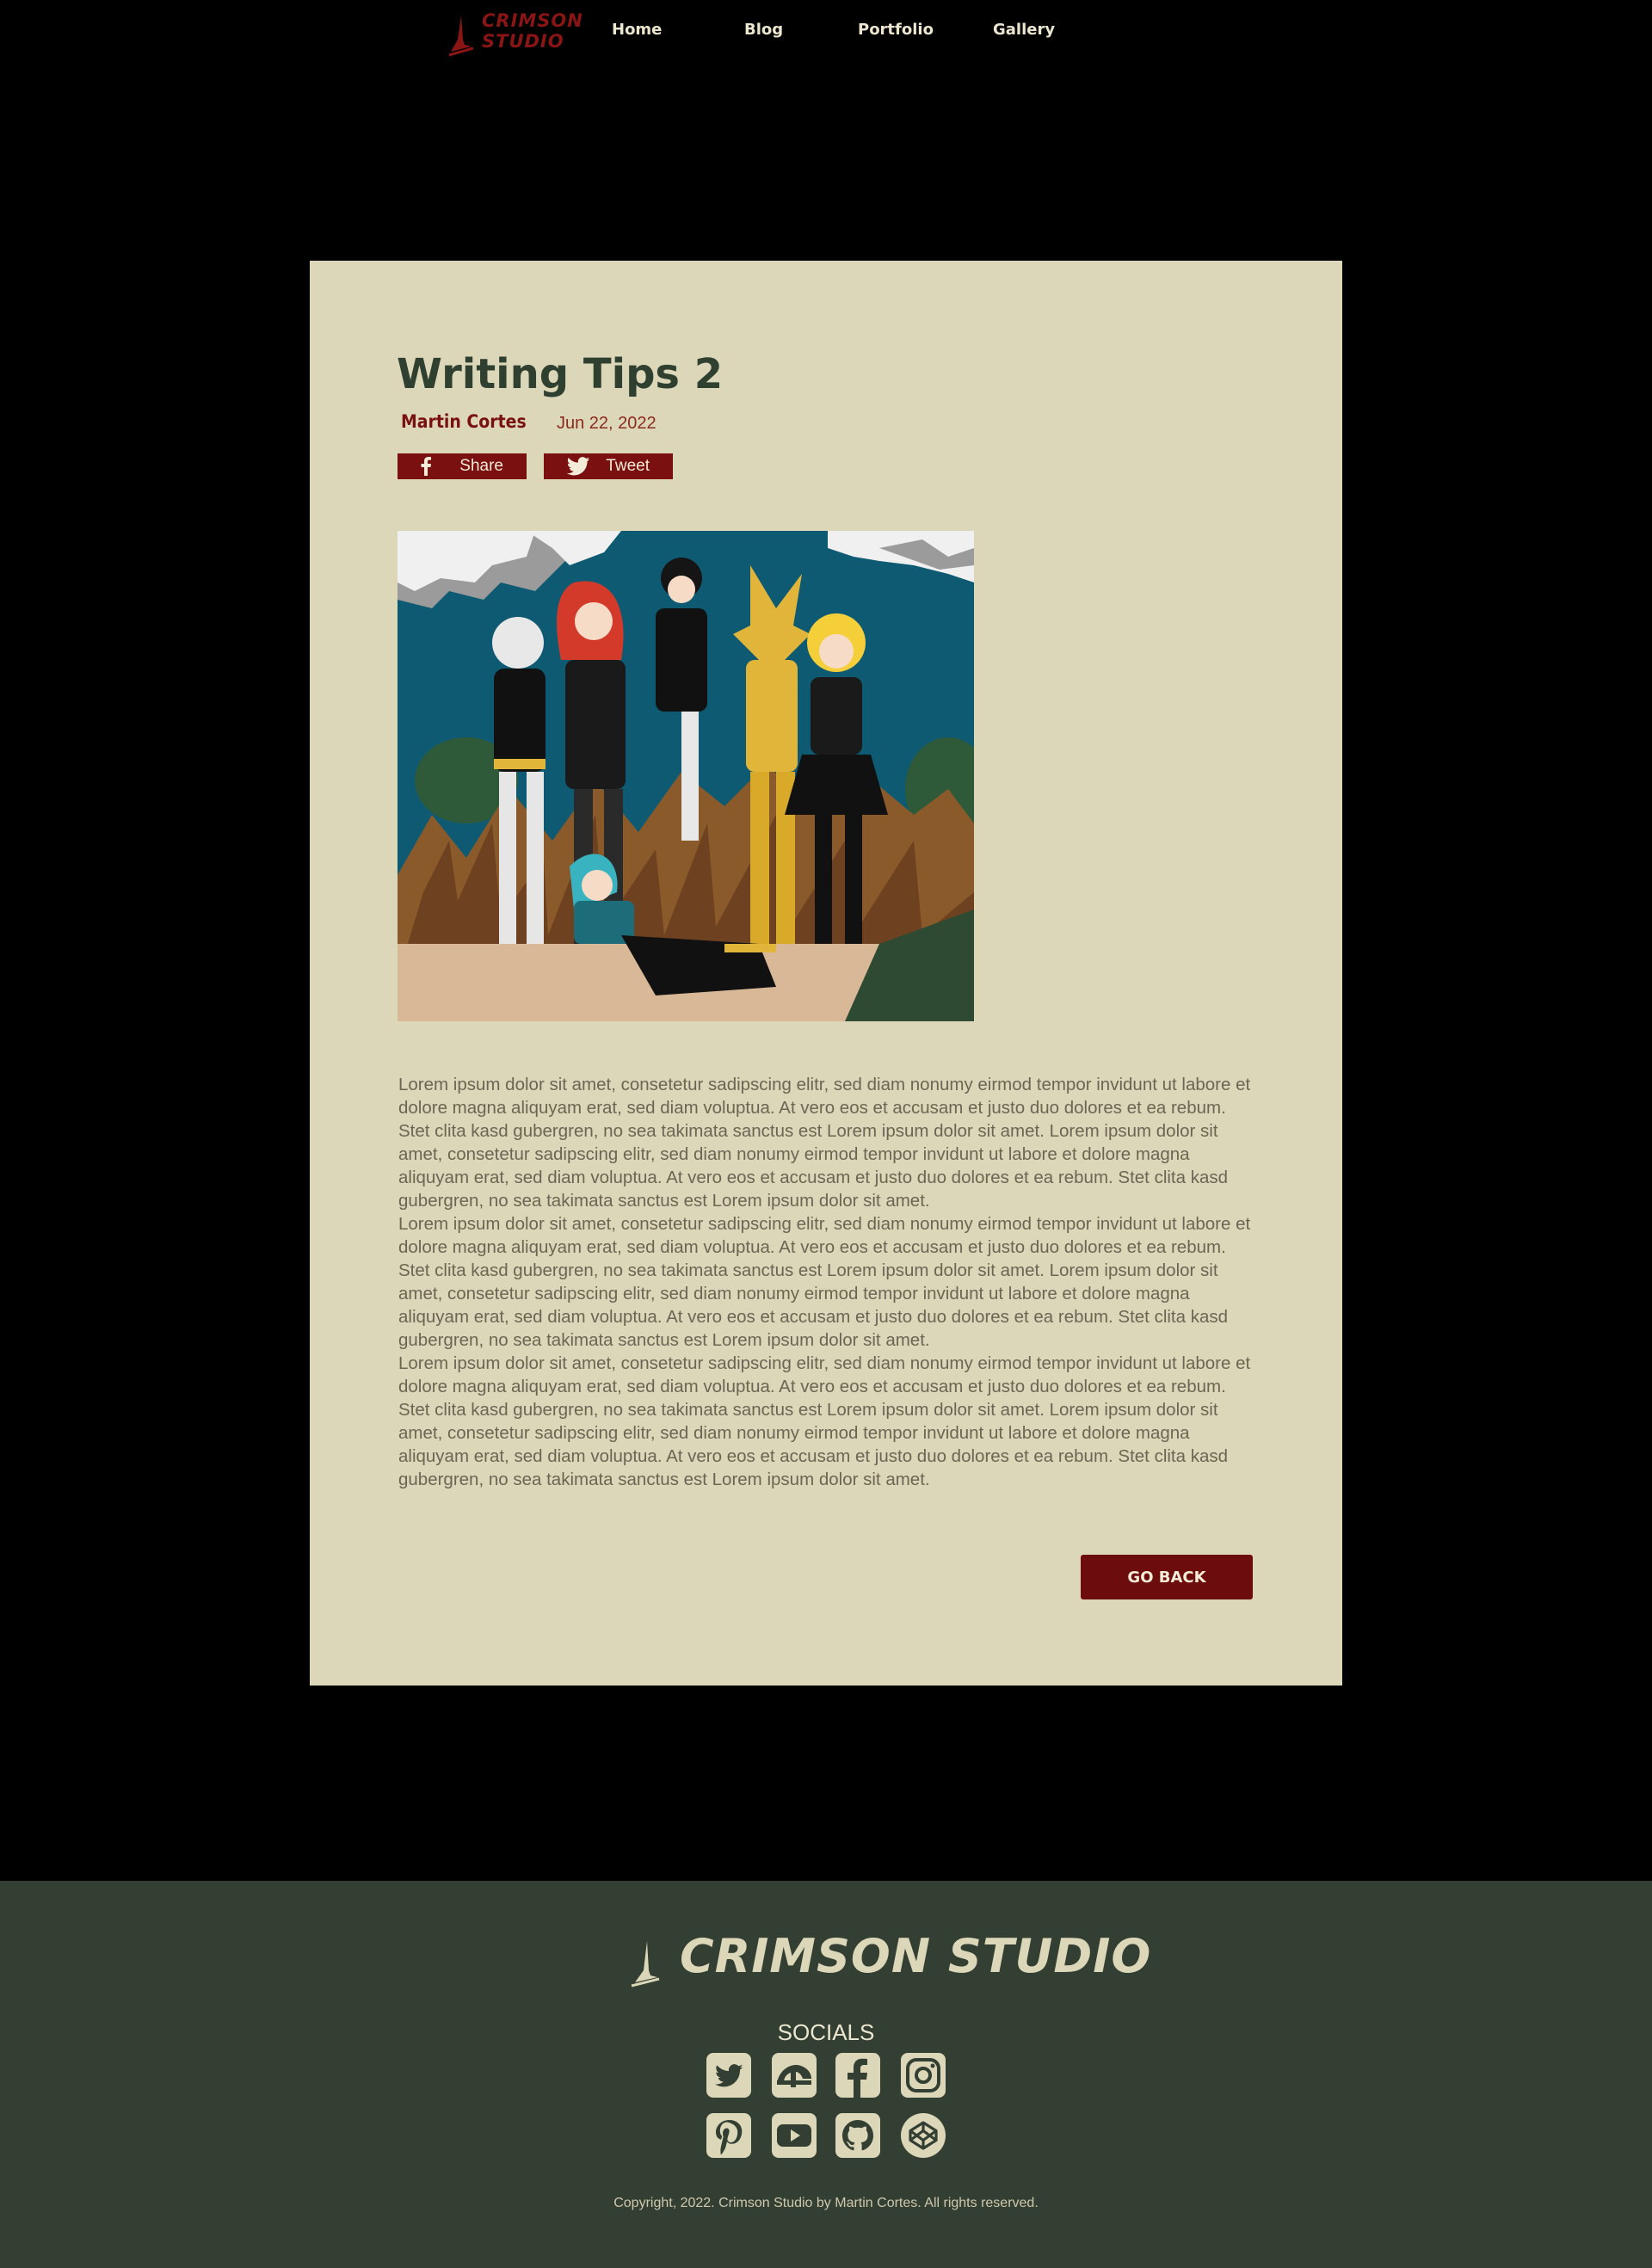 Image resolution: width=1652 pixels, height=2268 pixels. I want to click on go-back-button: GO BACK, so click(1167, 1577).